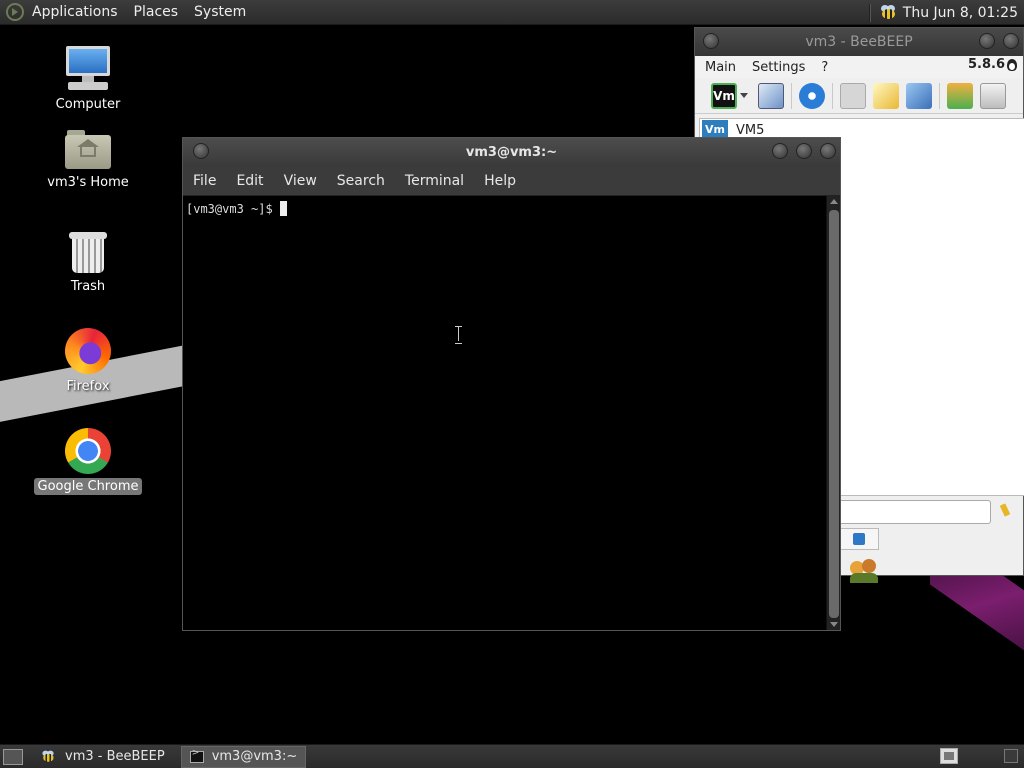 This screenshot has width=1024, height=768. Describe the element at coordinates (15, 12) in the screenshot. I see `applications-logo-icon` at that location.